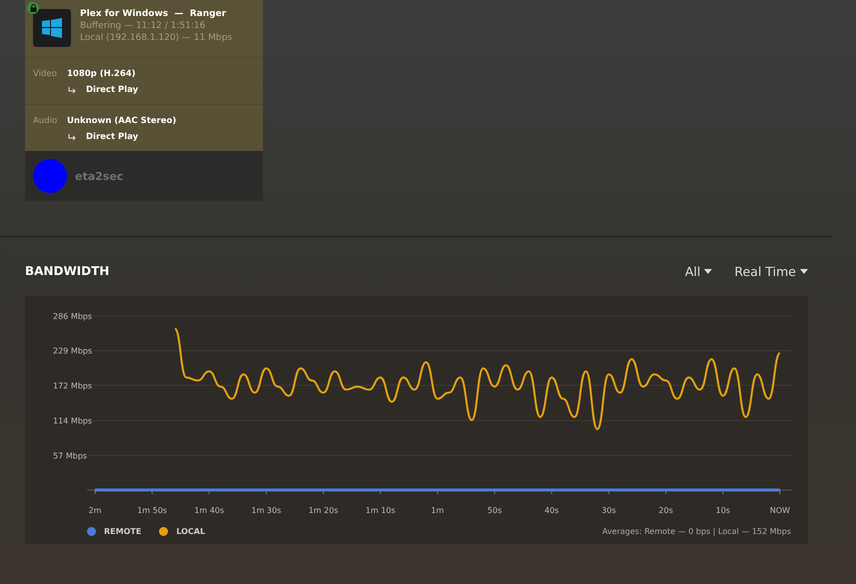 The image size is (856, 584). Describe the element at coordinates (95, 510) in the screenshot. I see `x-axis-label: 2m` at that location.